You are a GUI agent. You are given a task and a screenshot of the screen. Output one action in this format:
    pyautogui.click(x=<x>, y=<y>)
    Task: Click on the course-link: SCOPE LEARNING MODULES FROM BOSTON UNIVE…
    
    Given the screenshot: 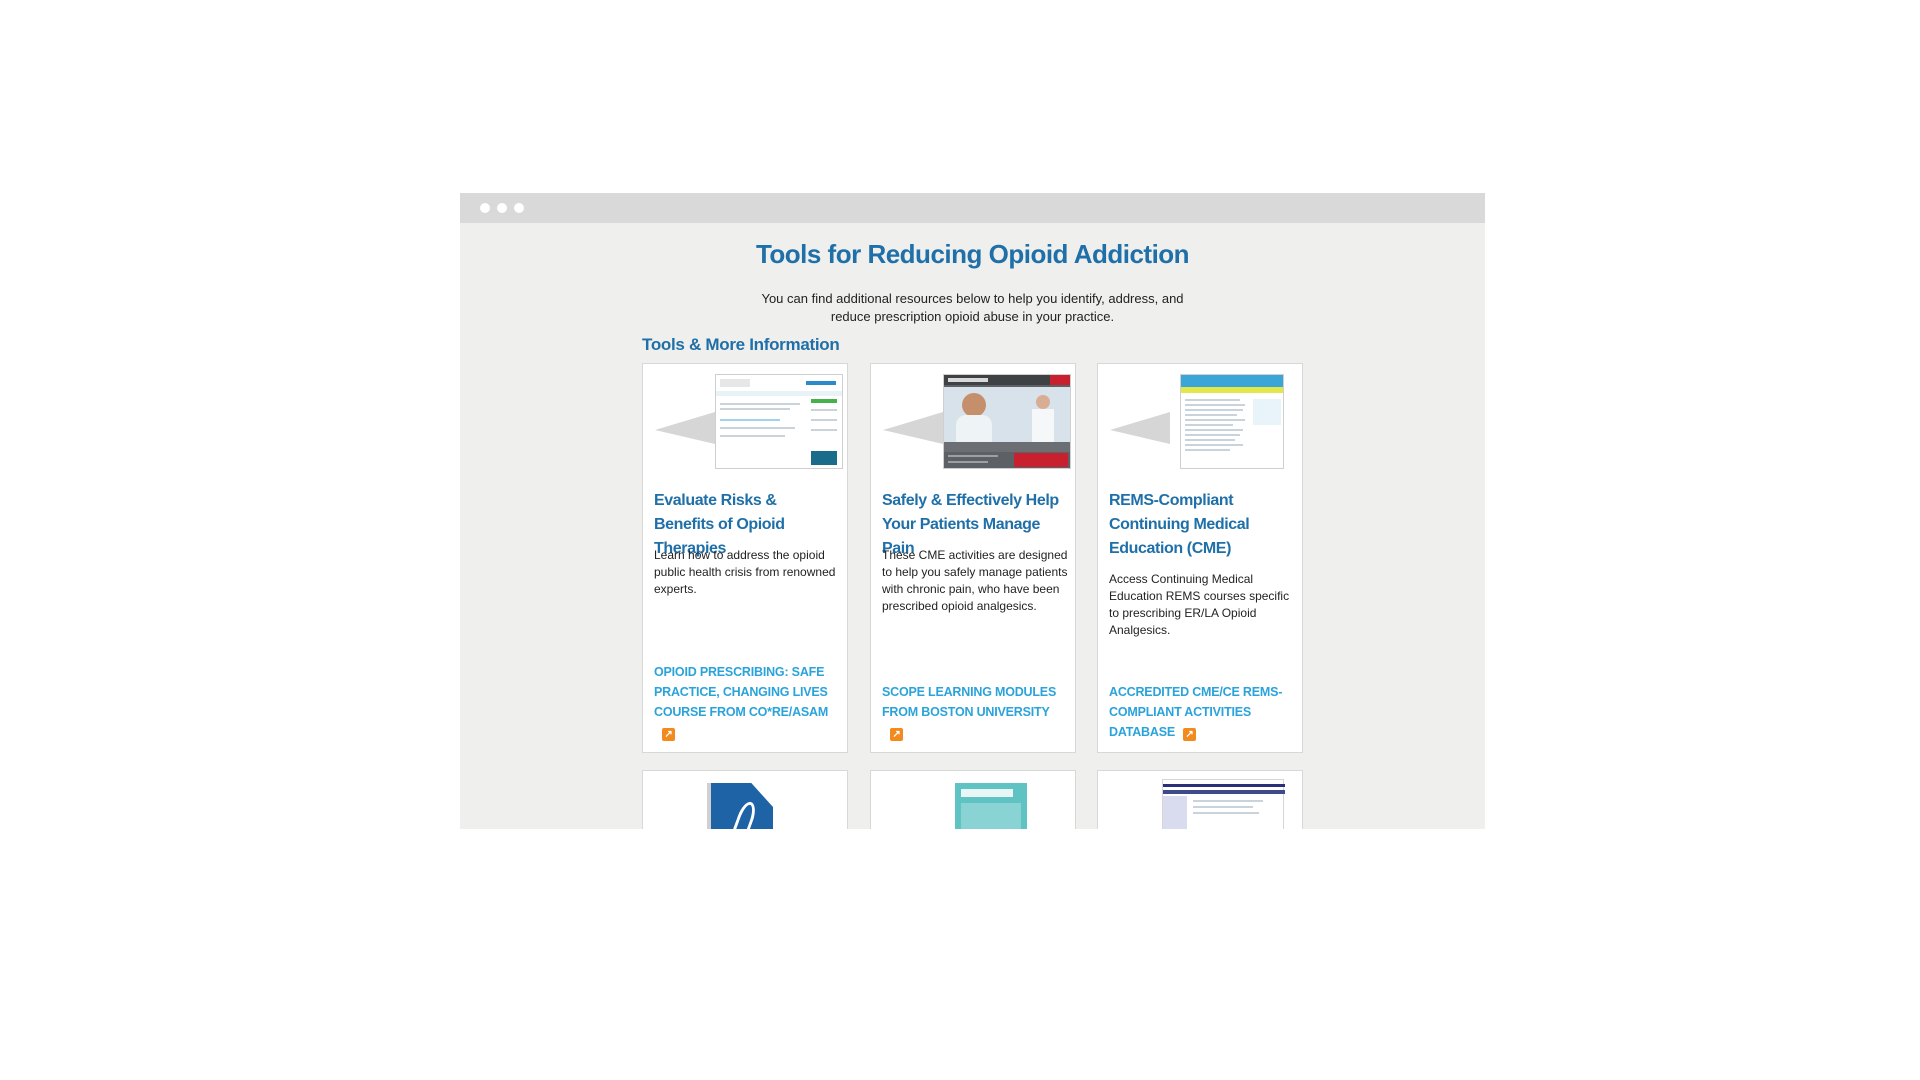 What is the action you would take?
    pyautogui.click(x=972, y=712)
    